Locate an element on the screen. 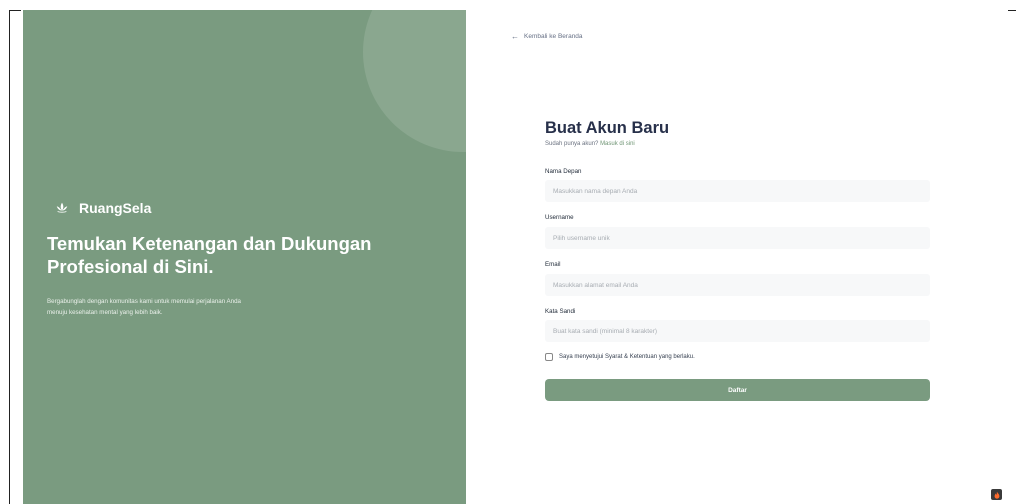 The image size is (1018, 504). email-label: Email is located at coordinates (553, 264).